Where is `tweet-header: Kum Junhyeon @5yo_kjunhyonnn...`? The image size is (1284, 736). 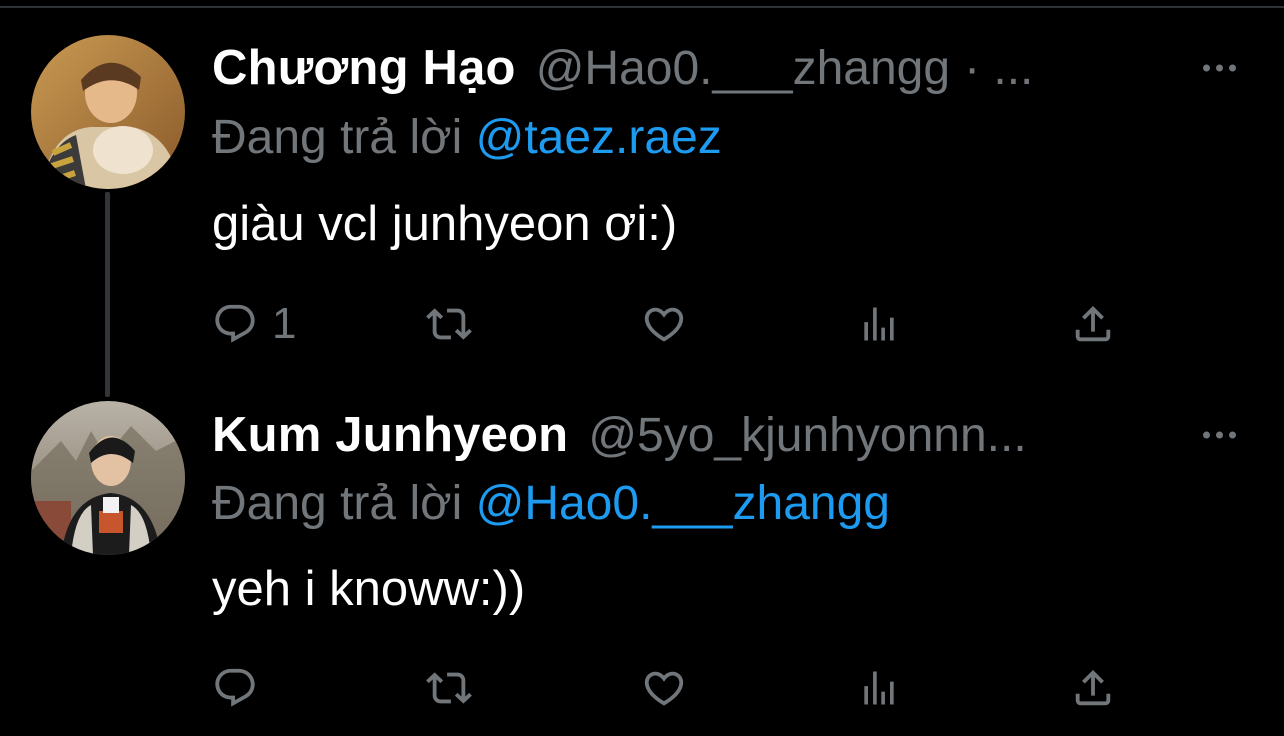
tweet-header: Kum Junhyeon @5yo_kjunhyonnn... is located at coordinates (732, 435).